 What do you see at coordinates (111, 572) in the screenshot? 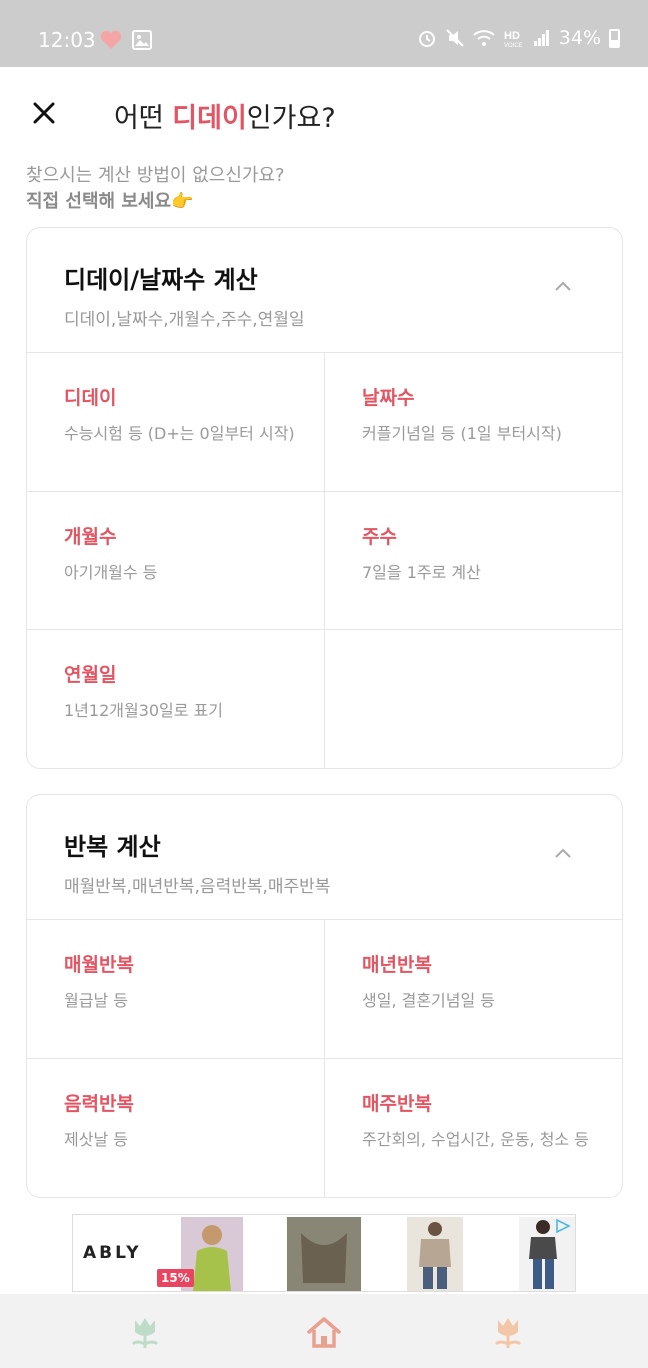
I see `option-desc: 아기개월수 등` at bounding box center [111, 572].